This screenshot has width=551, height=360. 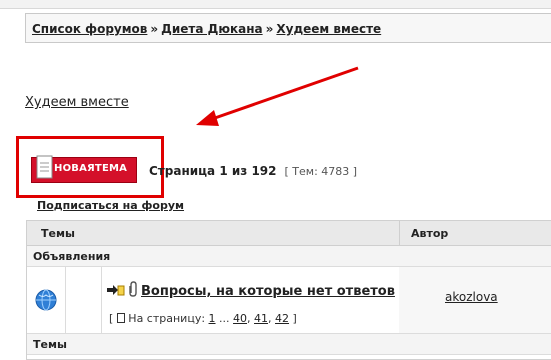 I want to click on page-current: 1, so click(x=223, y=171).